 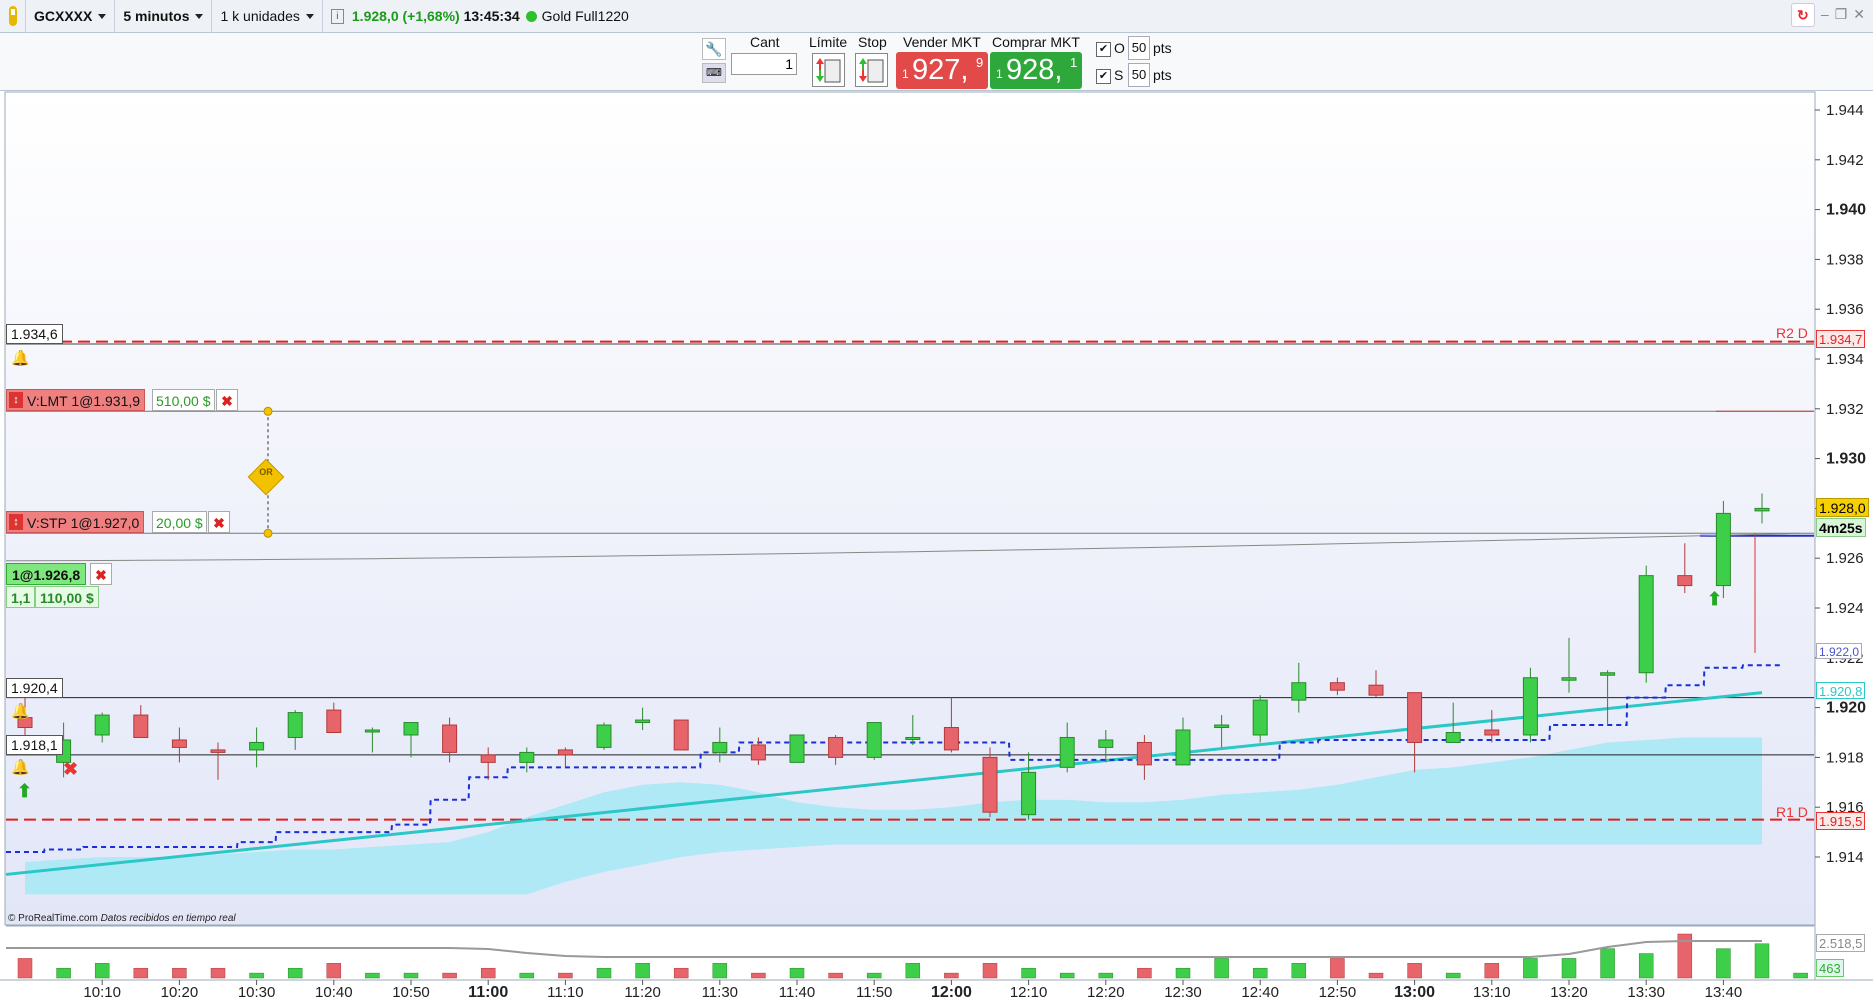 What do you see at coordinates (1845, 309) in the screenshot?
I see `y-tick-label: 1.936` at bounding box center [1845, 309].